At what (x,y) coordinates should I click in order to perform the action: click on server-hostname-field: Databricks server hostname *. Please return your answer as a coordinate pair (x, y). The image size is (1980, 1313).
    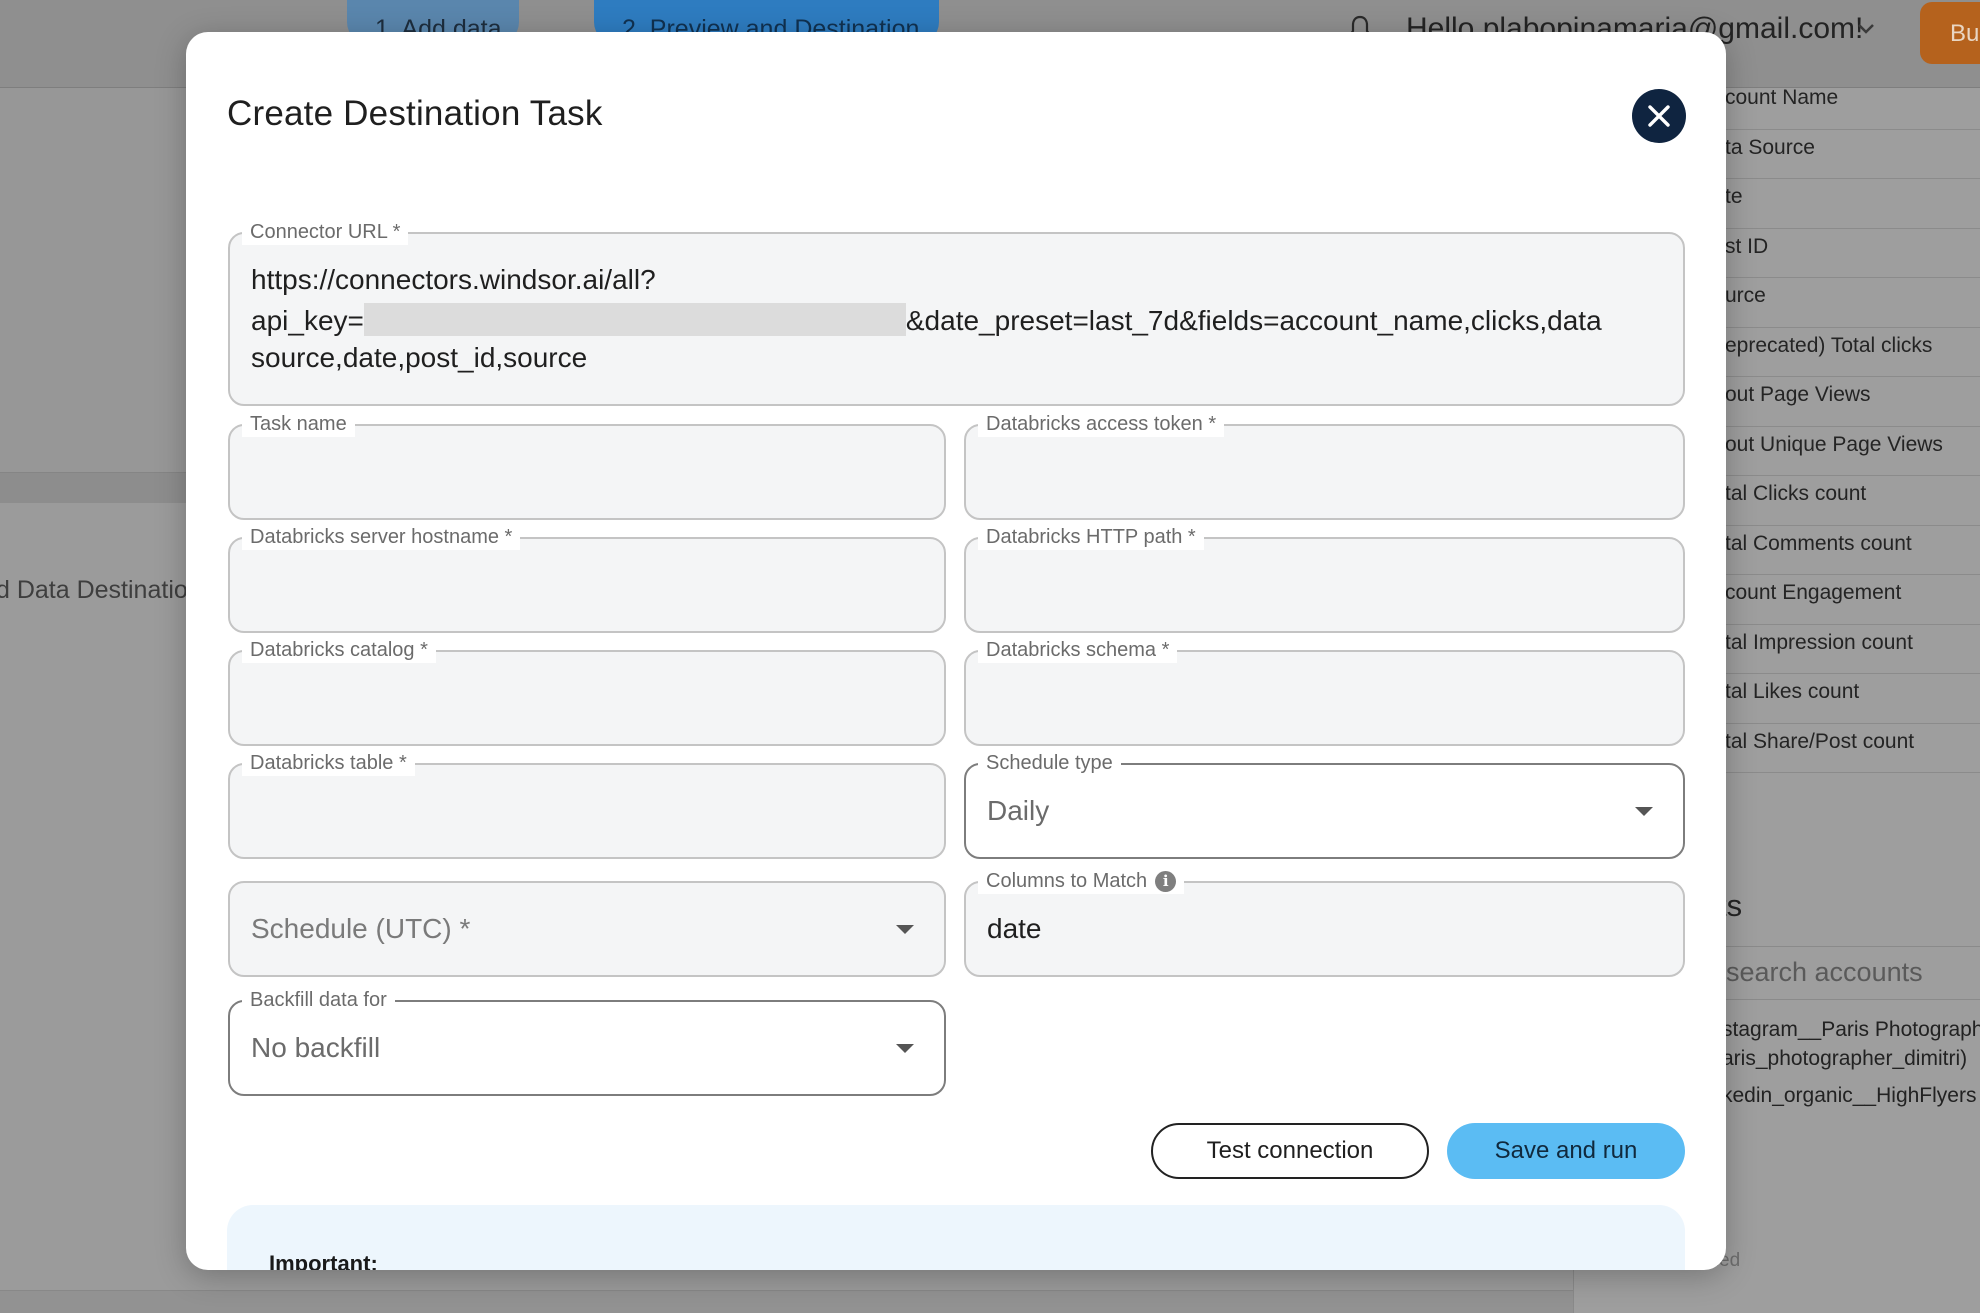
    Looking at the image, I should click on (587, 578).